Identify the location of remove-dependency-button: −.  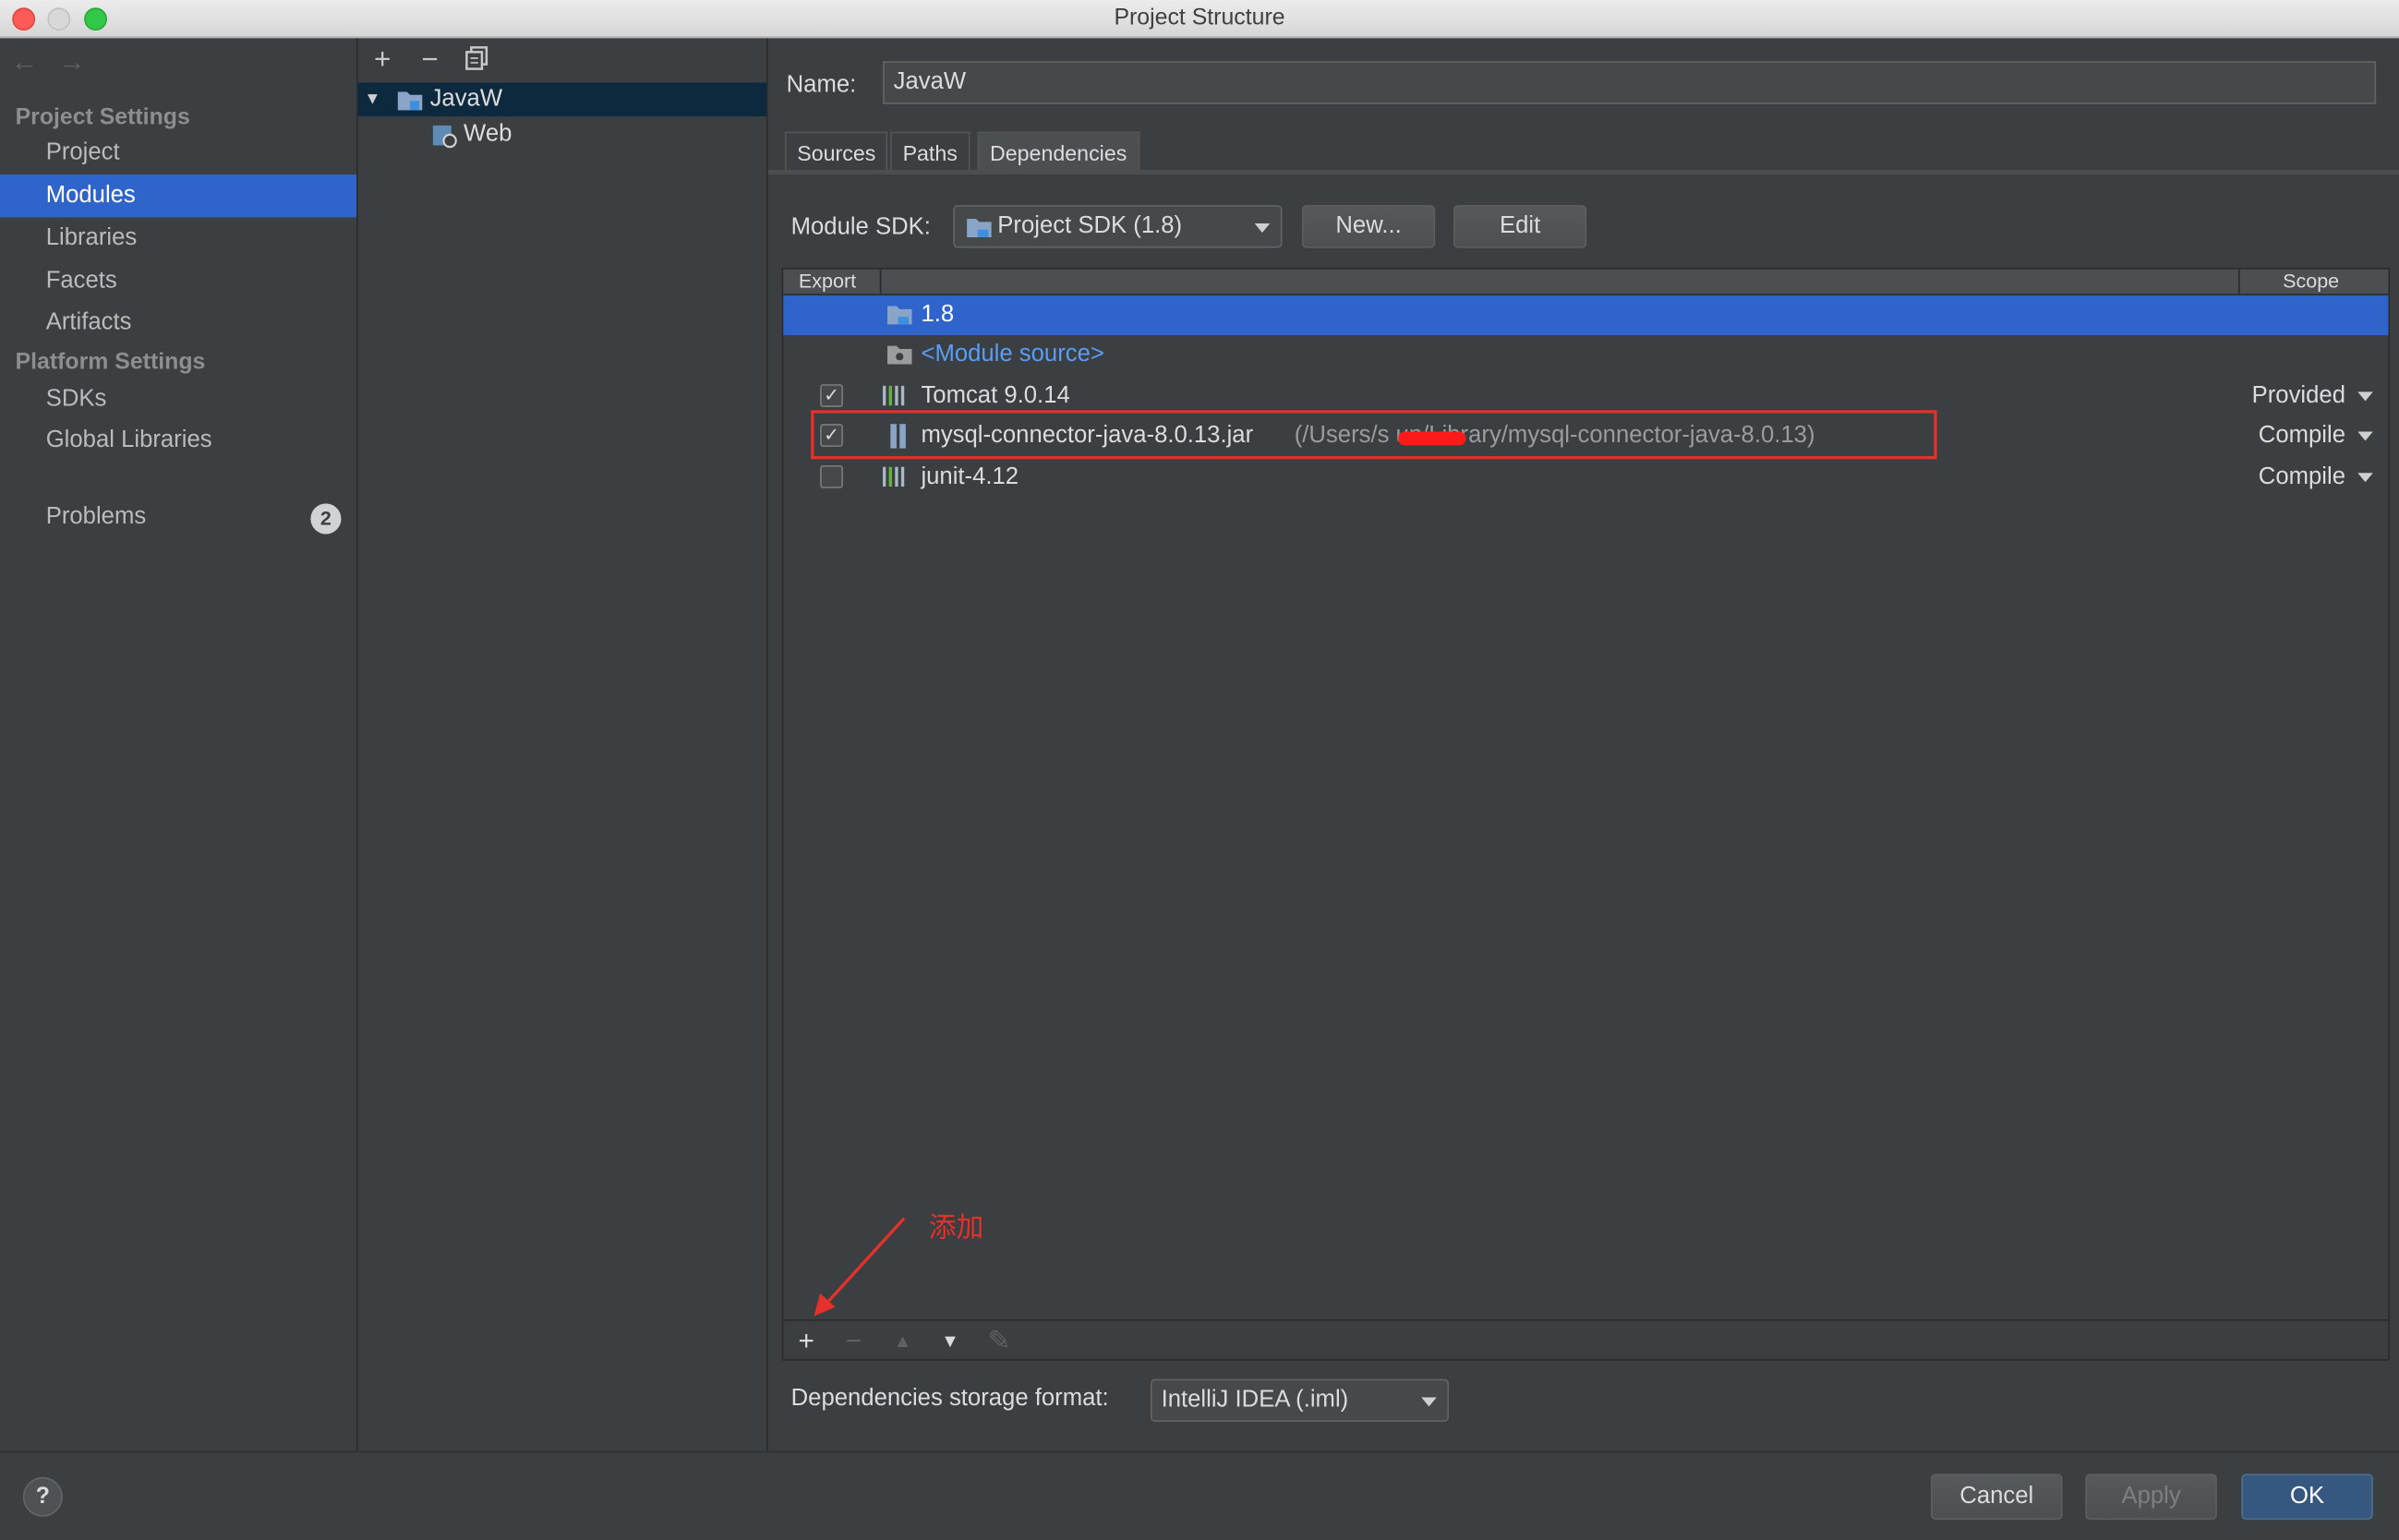
(854, 1341).